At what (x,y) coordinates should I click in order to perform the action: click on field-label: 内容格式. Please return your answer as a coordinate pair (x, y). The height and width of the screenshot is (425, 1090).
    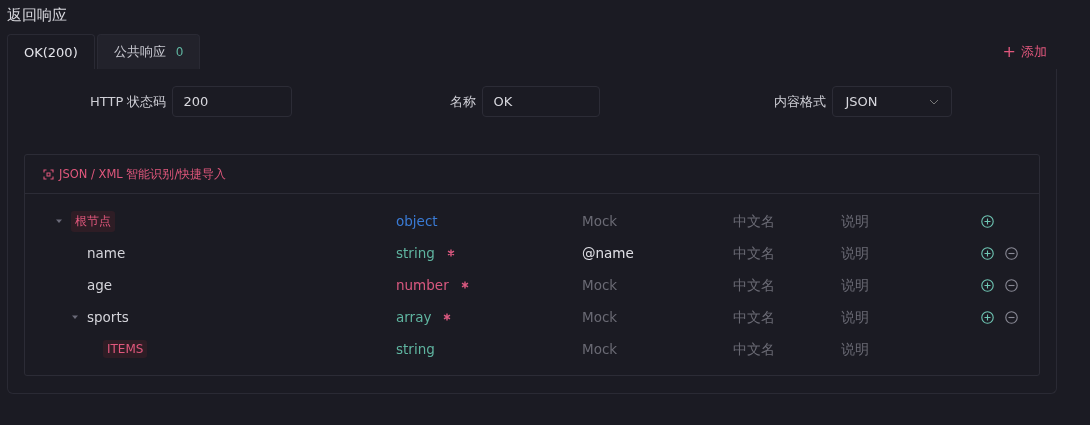
    Looking at the image, I should click on (800, 101).